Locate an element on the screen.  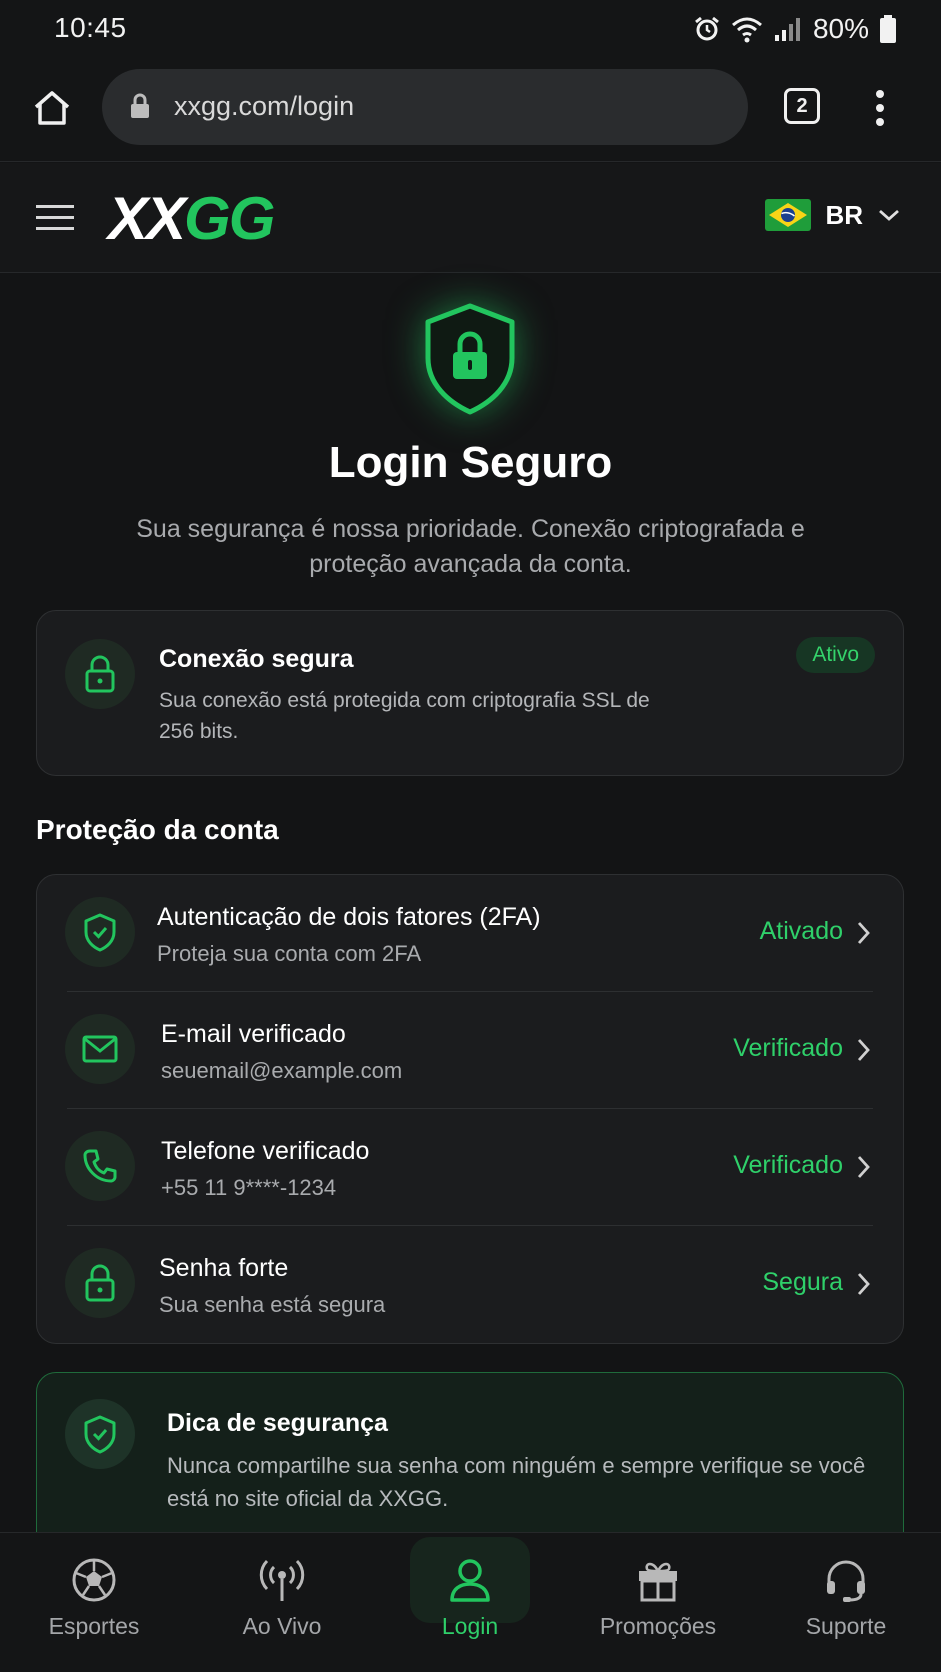
more-options-icon is located at coordinates (880, 108).